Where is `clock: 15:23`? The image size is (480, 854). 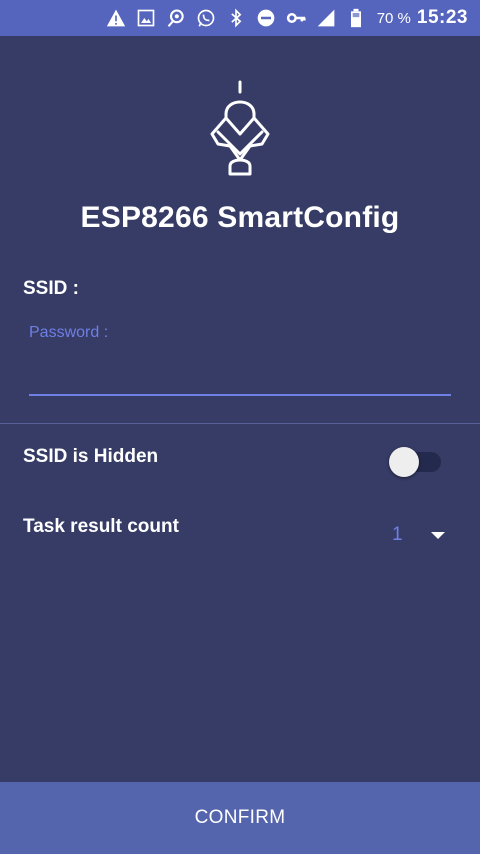
clock: 15:23 is located at coordinates (442, 17).